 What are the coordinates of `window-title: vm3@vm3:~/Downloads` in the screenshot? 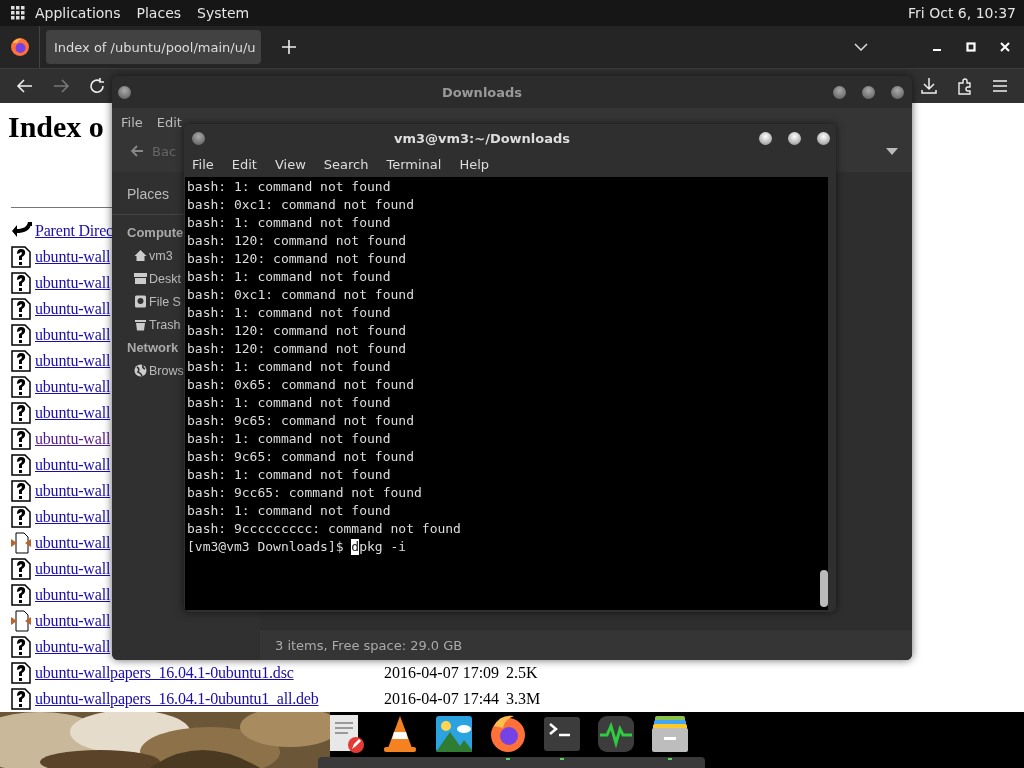 It's located at (482, 138).